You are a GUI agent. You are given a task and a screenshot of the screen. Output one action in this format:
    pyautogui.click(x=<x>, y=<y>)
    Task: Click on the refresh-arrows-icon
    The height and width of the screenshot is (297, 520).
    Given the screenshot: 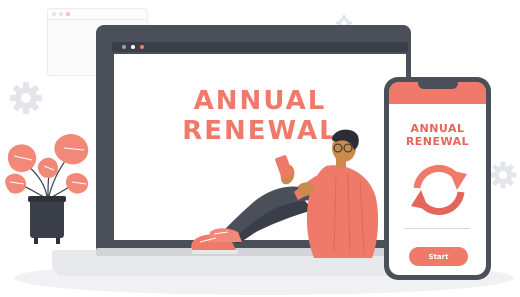 What is the action you would take?
    pyautogui.click(x=439, y=190)
    